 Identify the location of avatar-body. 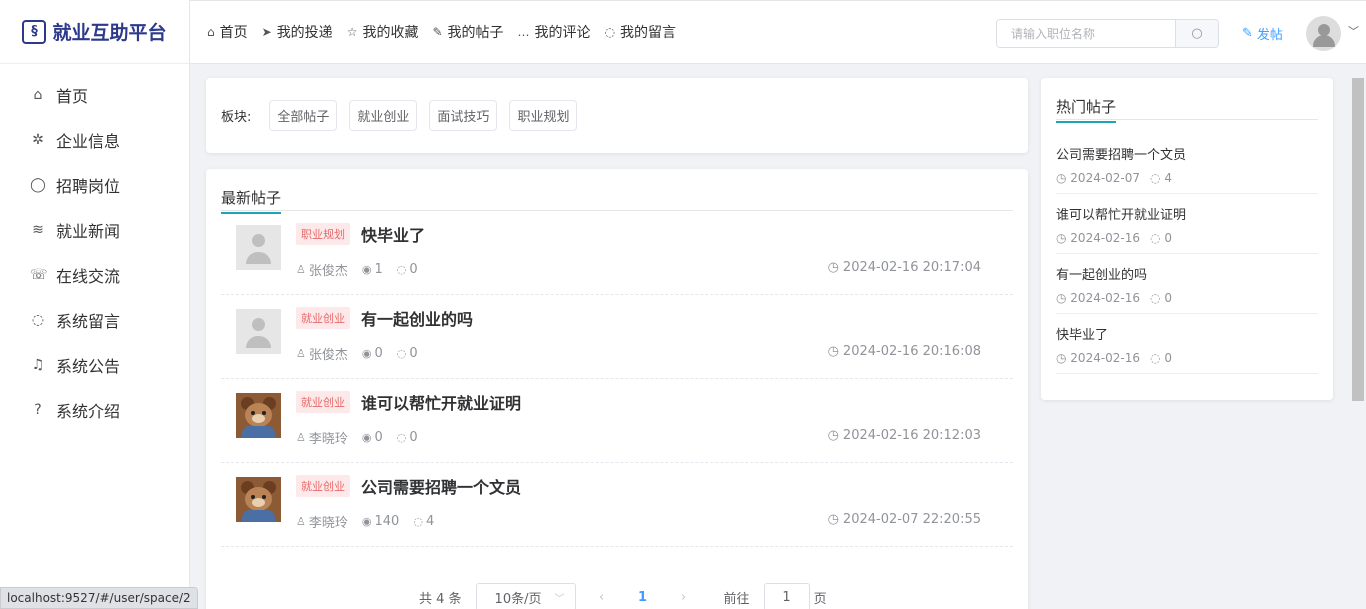
(258, 258).